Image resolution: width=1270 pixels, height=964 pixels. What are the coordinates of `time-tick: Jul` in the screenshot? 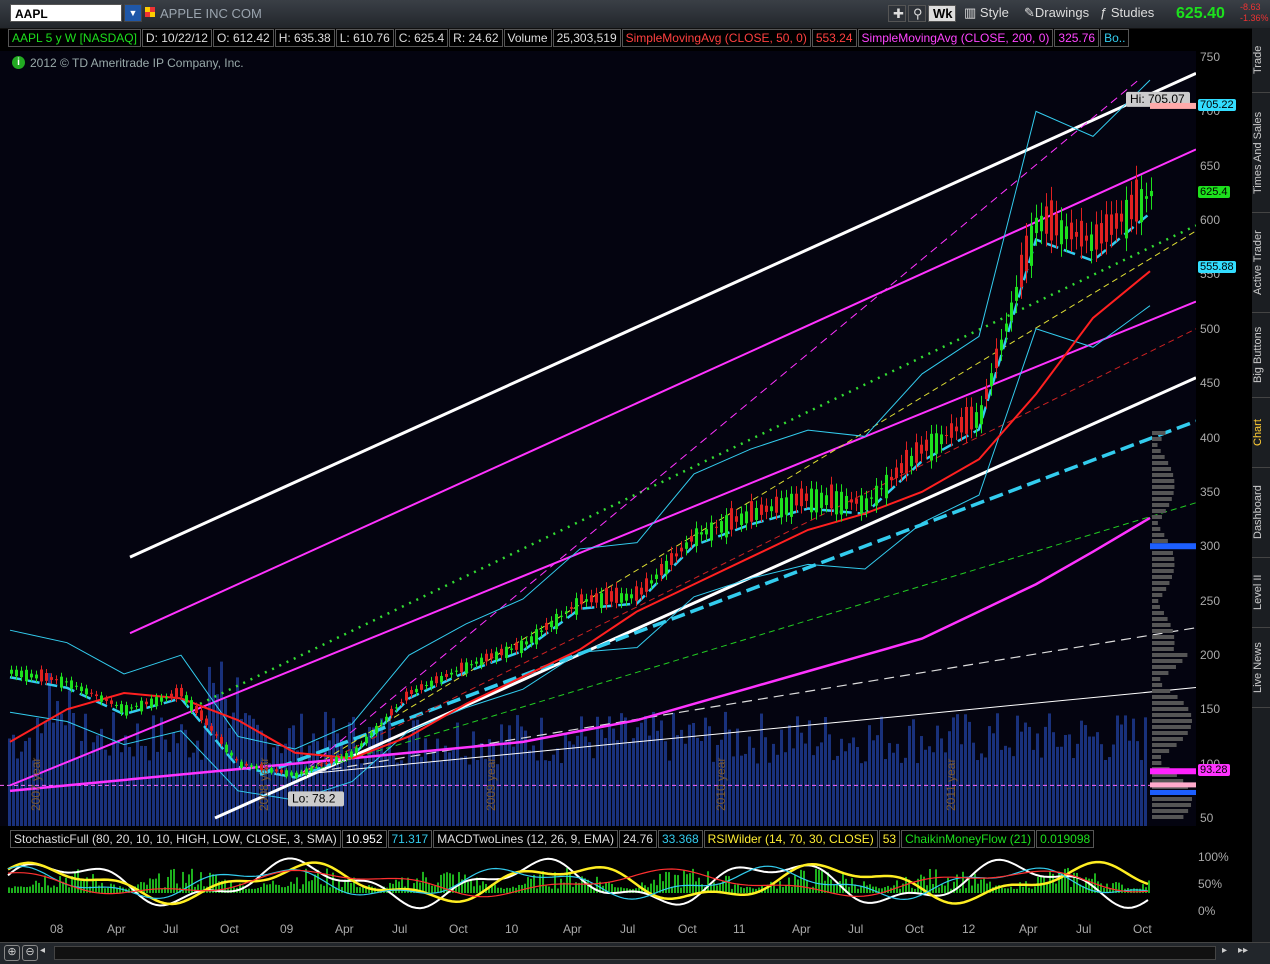 It's located at (171, 929).